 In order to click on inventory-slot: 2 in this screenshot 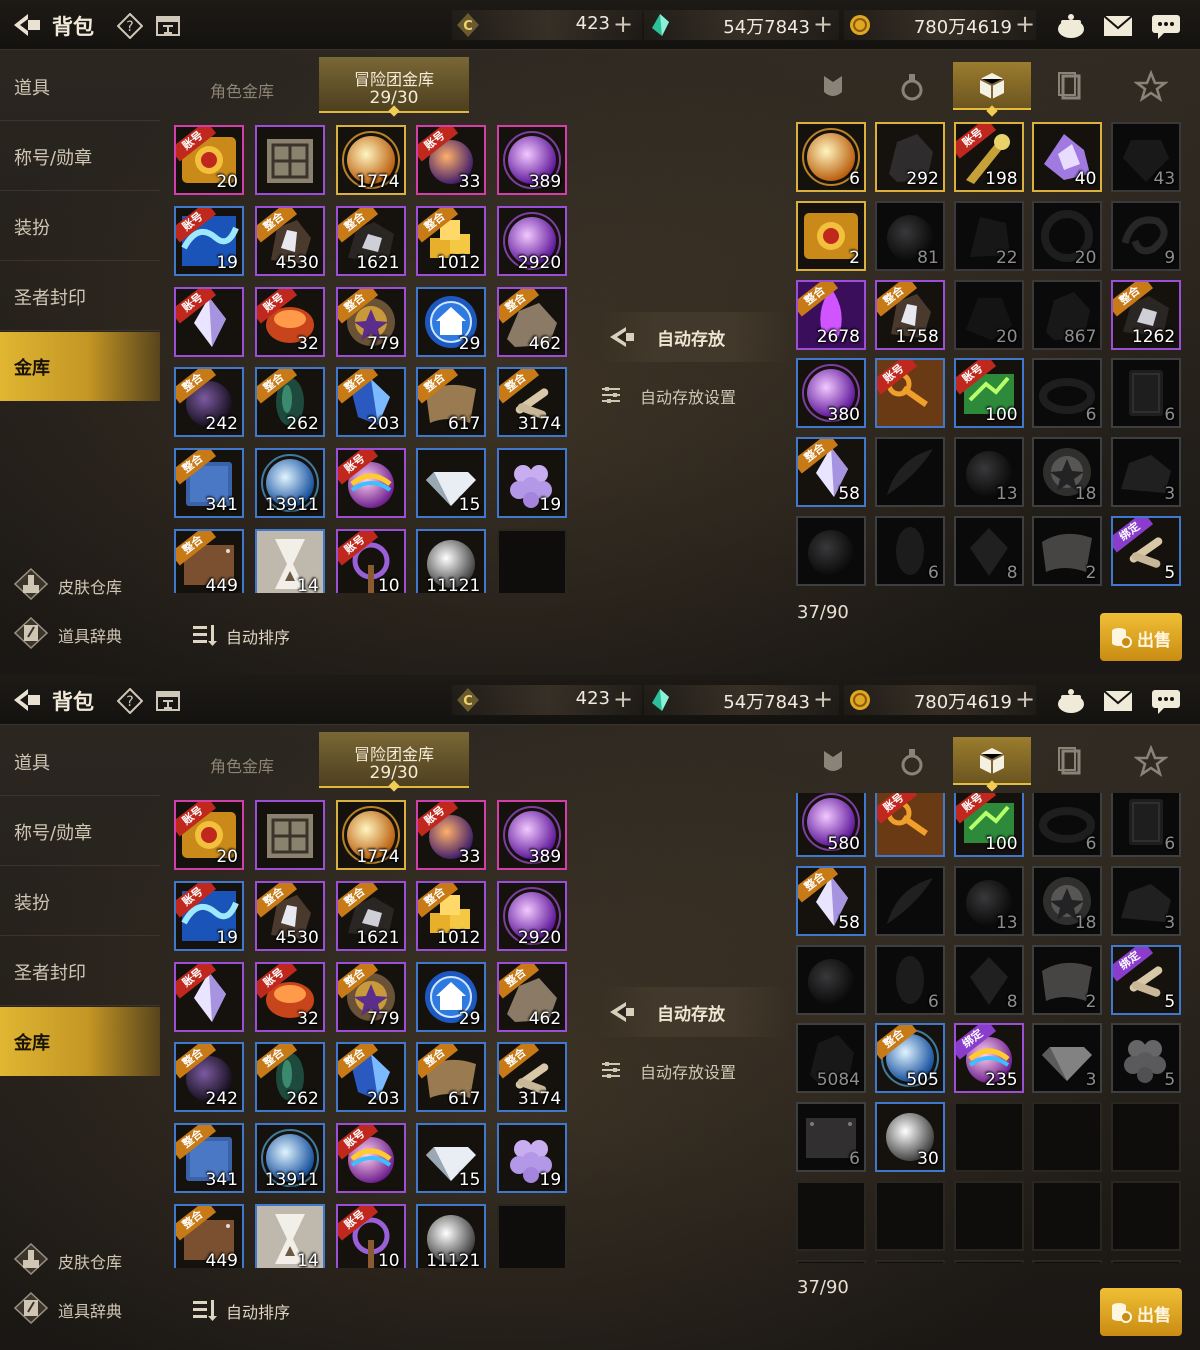, I will do `click(1067, 551)`.